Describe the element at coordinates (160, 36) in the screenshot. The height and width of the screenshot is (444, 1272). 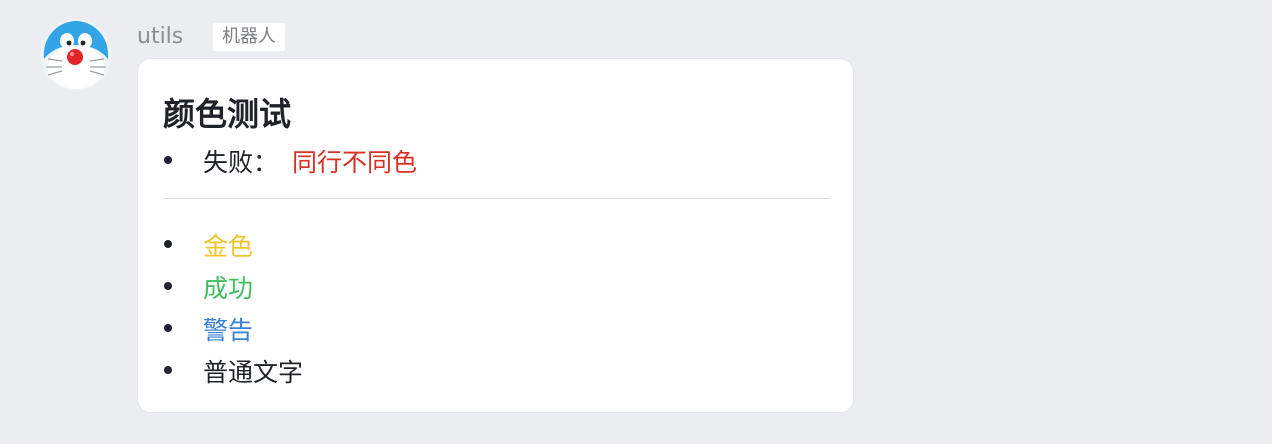
I see `sender-name: utils` at that location.